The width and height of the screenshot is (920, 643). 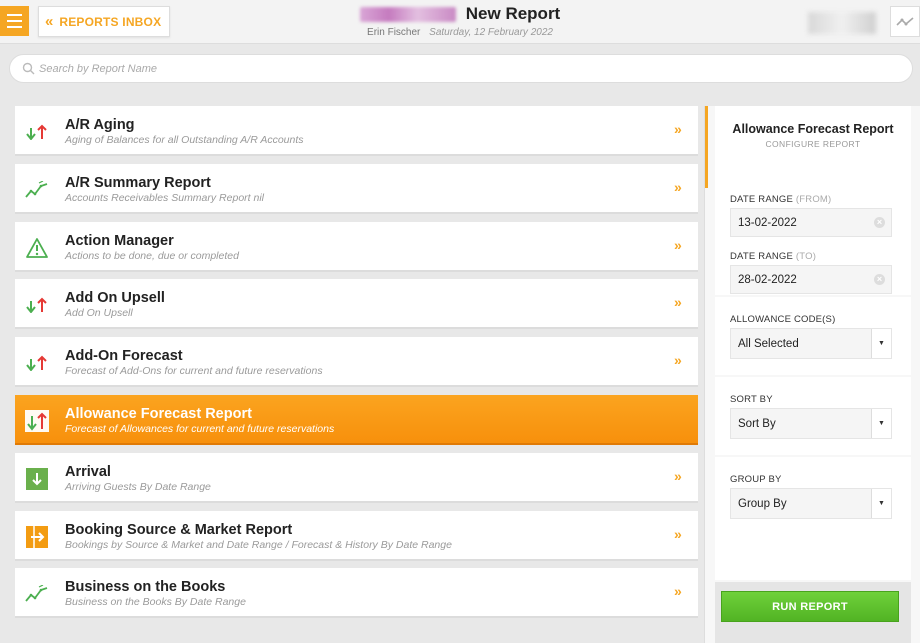 I want to click on allowance-code-section: ALLOWANCE CODE(S) All Selected ▼, so click(x=813, y=336).